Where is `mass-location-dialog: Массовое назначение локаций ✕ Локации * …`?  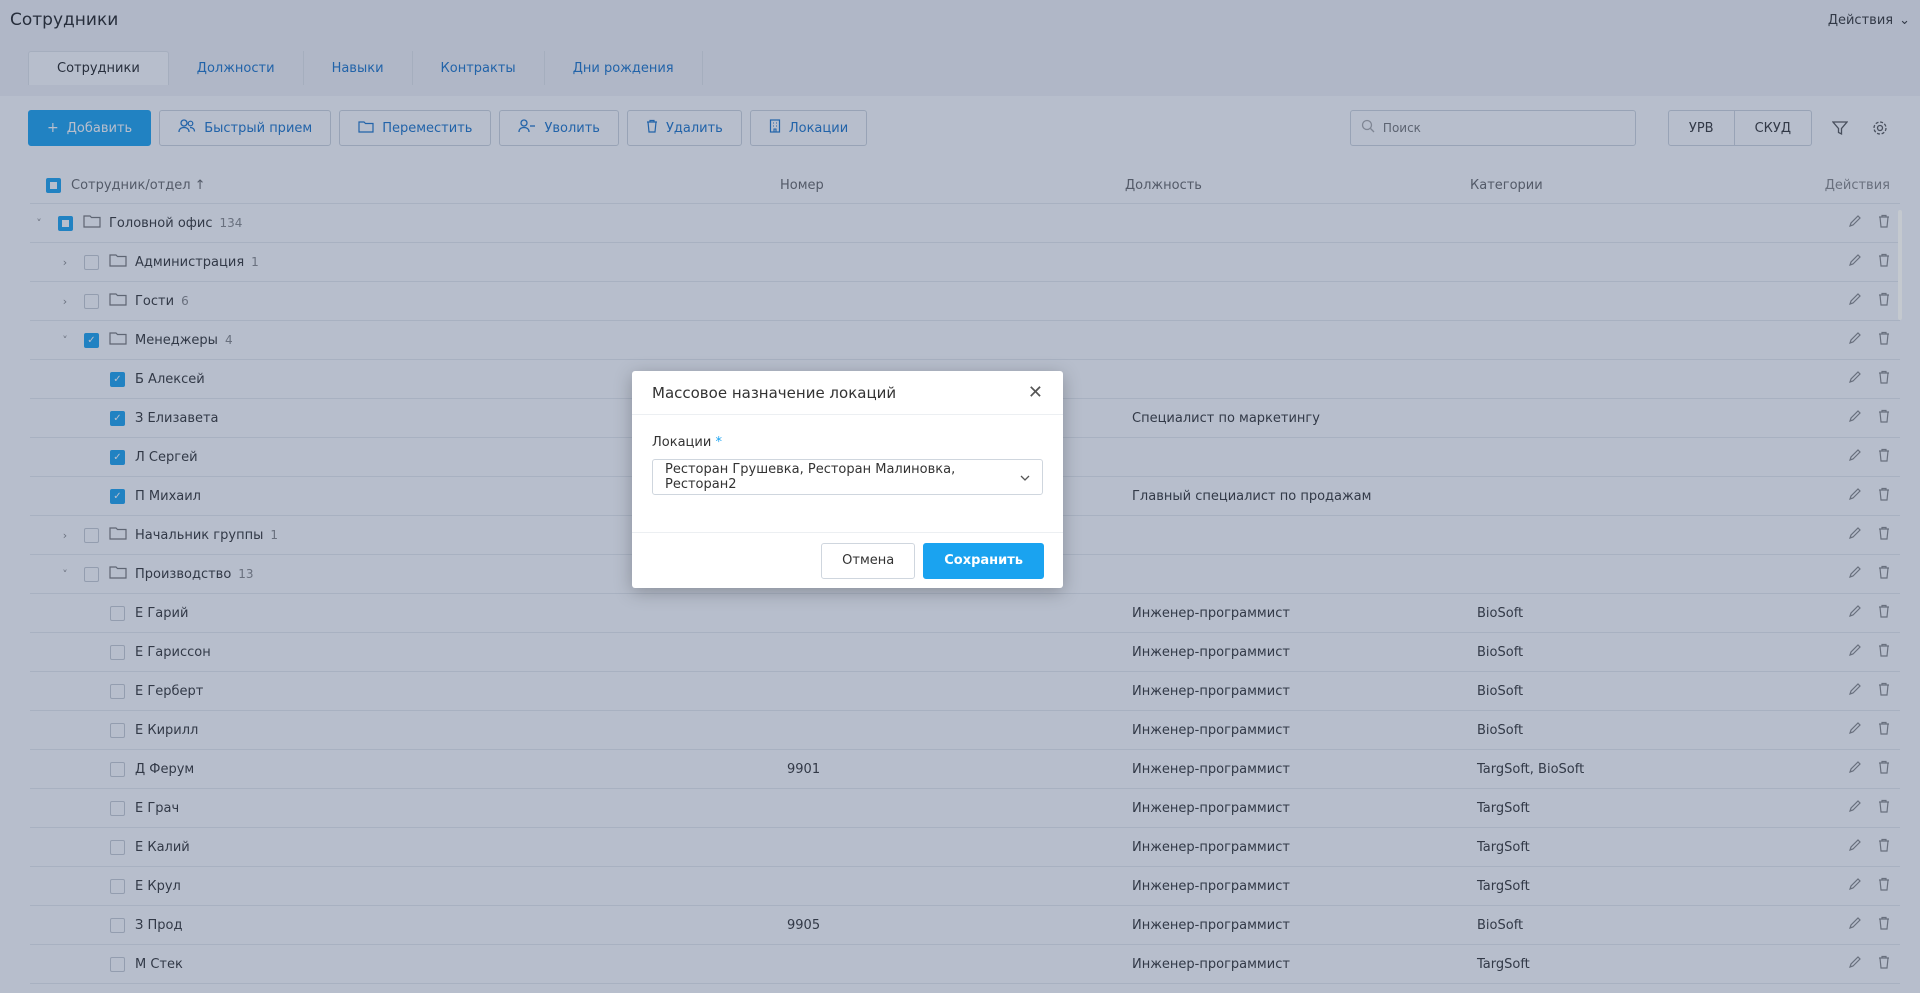
mass-location-dialog: Массовое назначение локаций ✕ Локации * … is located at coordinates (847, 479).